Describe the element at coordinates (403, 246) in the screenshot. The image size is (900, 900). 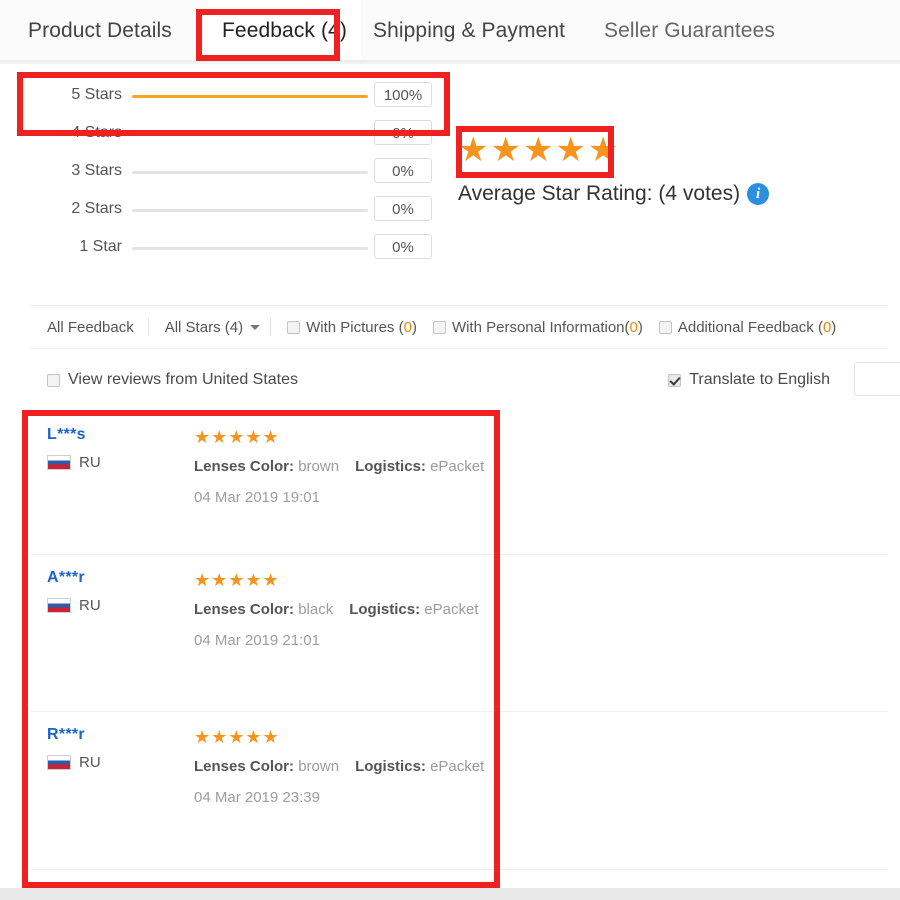
I see `rating-percent-1: 0%` at that location.